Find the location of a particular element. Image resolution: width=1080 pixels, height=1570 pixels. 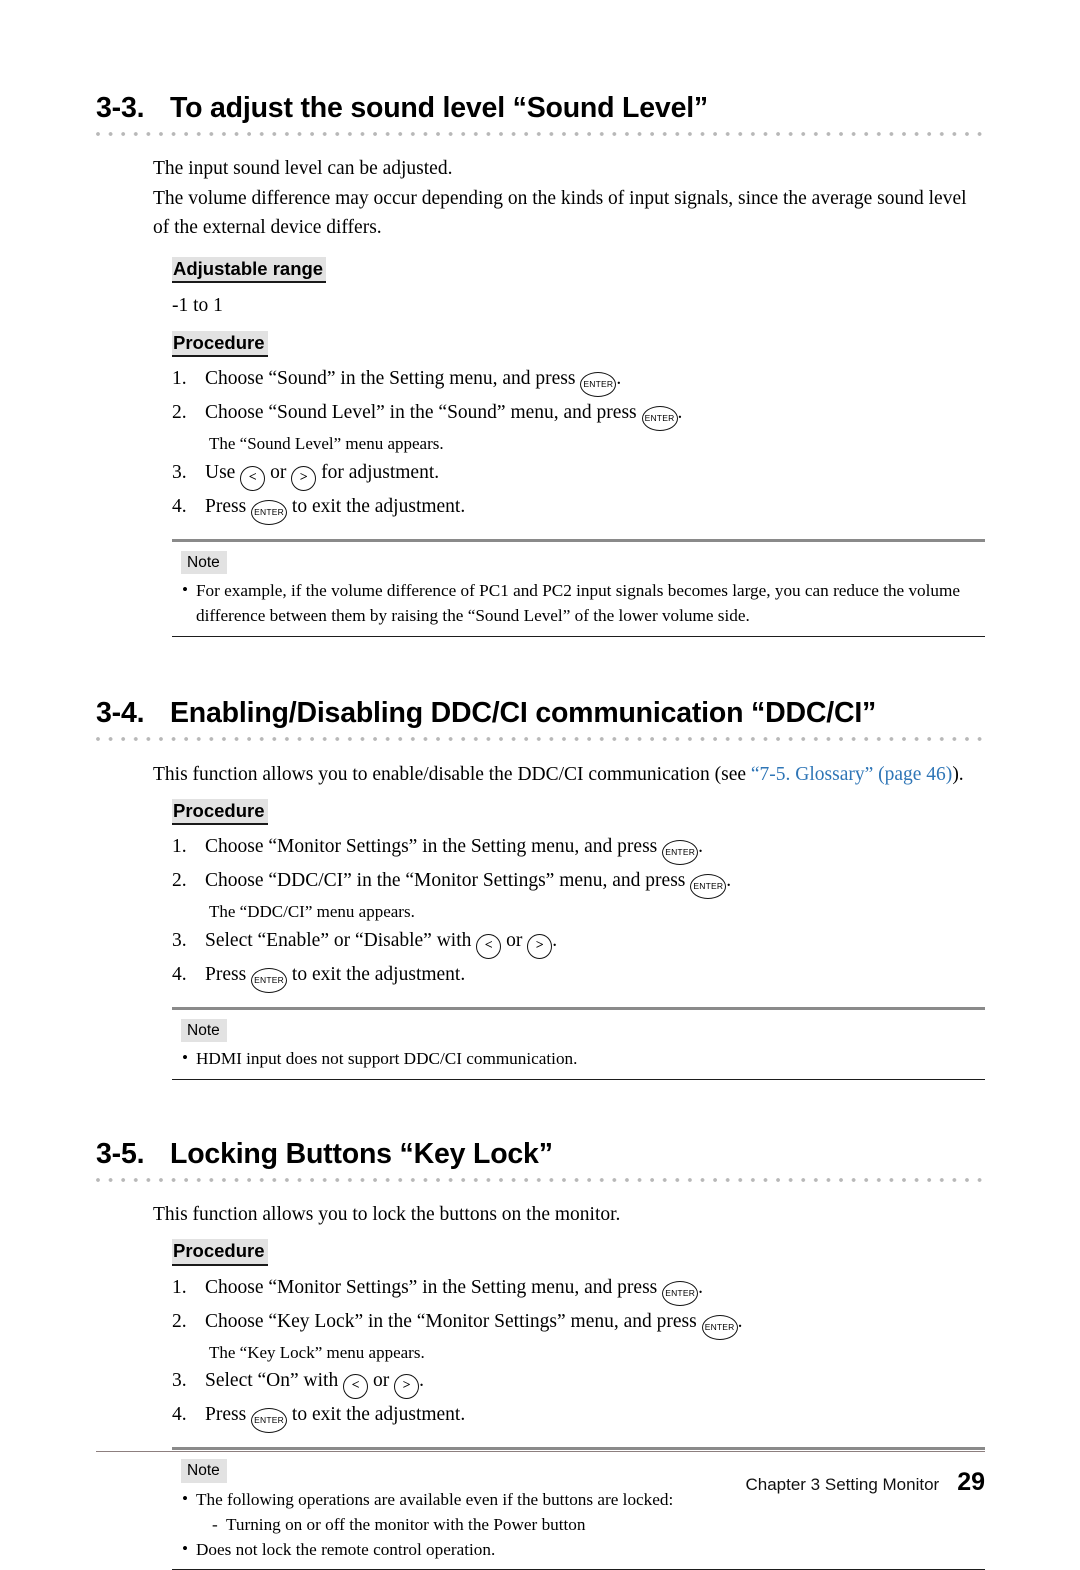

page-footer: Chapter 3 Setting Monitor 29 is located at coordinates (540, 1474).